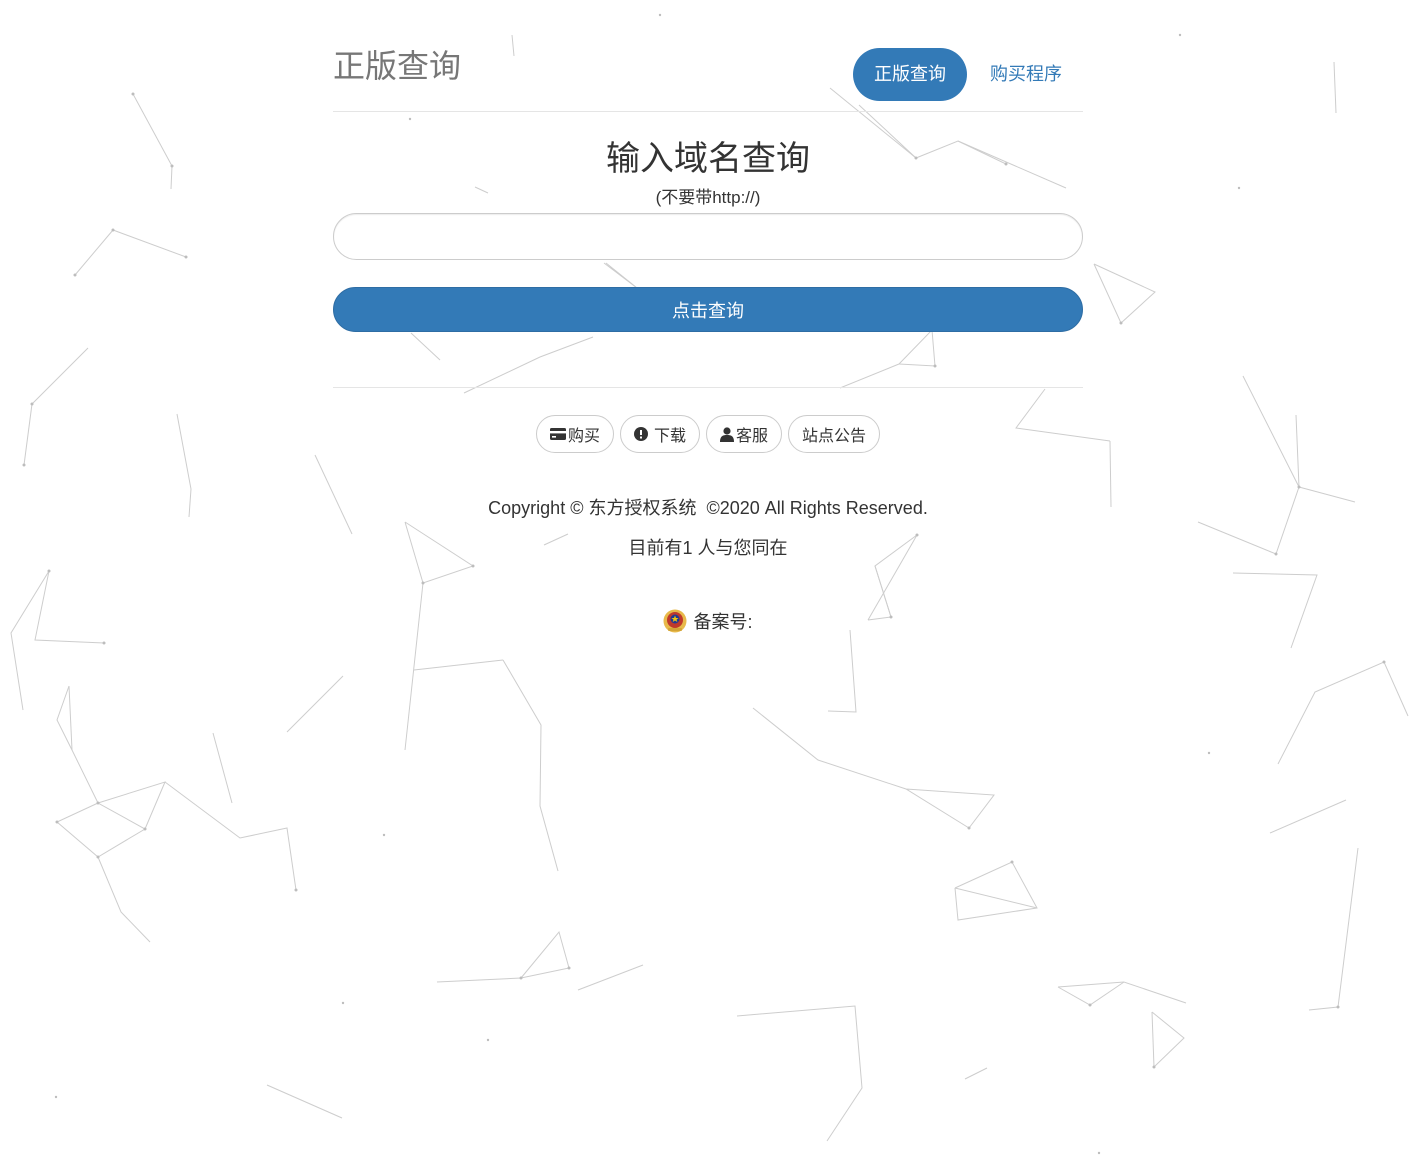 Image resolution: width=1415 pixels, height=1155 pixels. What do you see at coordinates (727, 434) in the screenshot?
I see `user-icon` at bounding box center [727, 434].